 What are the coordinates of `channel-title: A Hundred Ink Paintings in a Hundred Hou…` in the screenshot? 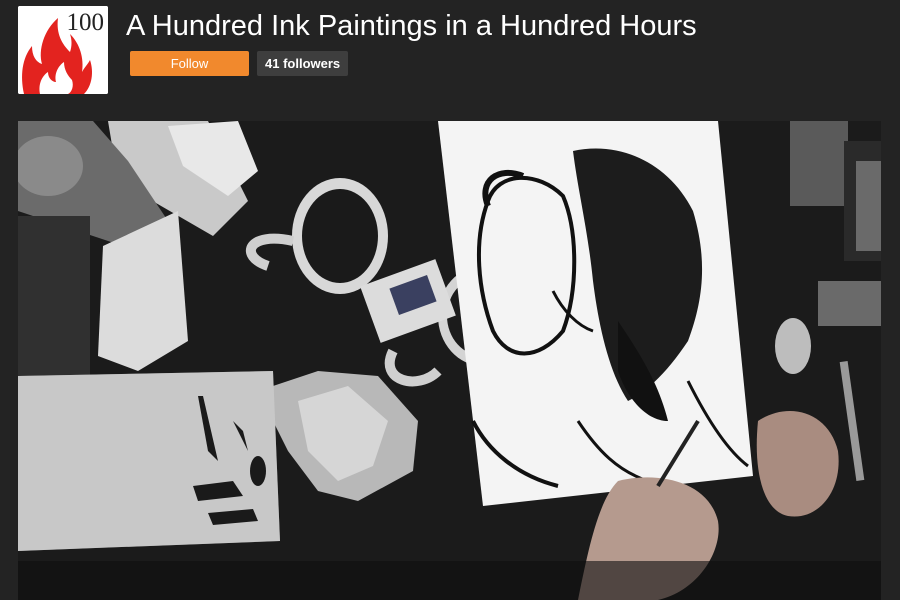 It's located at (411, 26).